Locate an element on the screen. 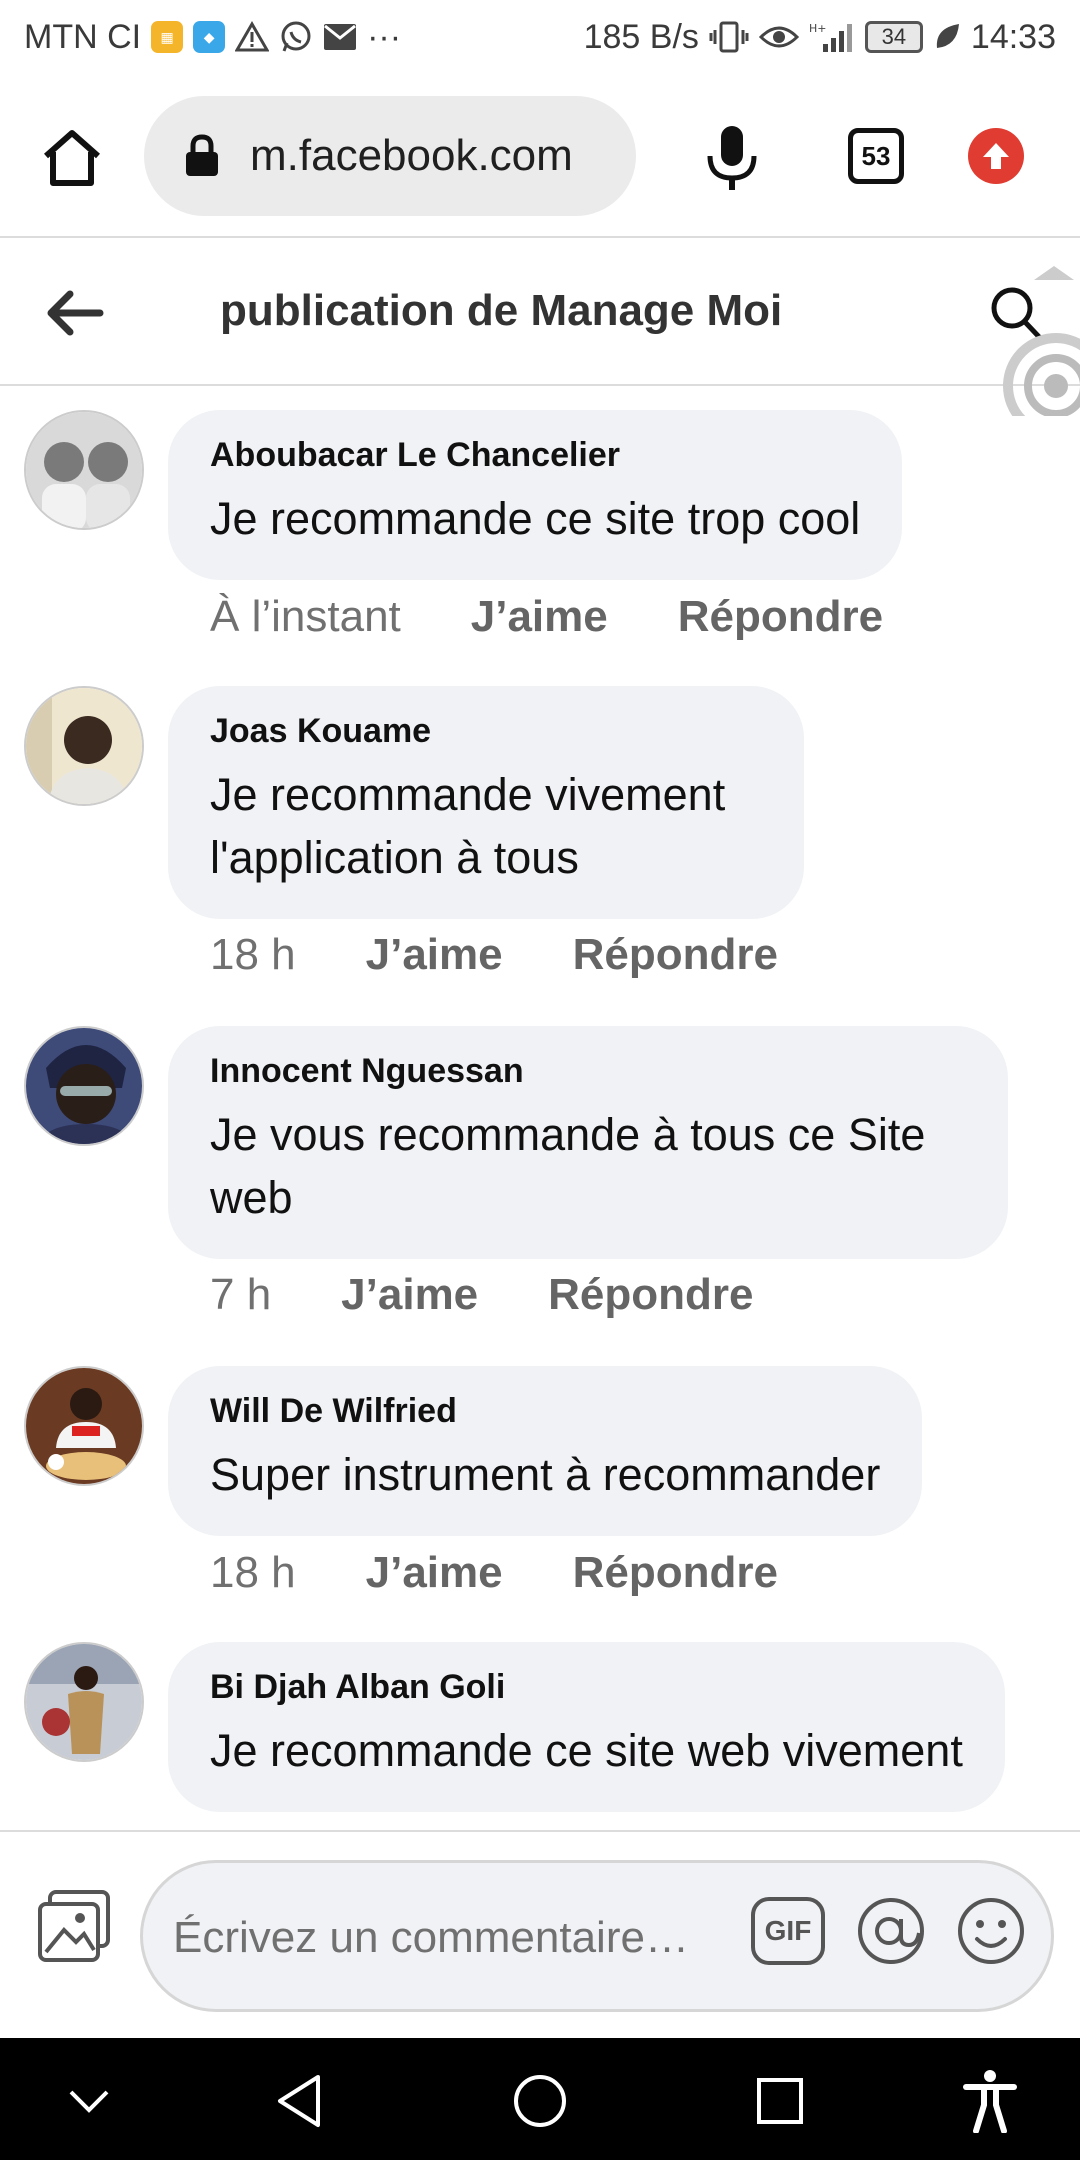  clock: 14:33 is located at coordinates (1013, 36).